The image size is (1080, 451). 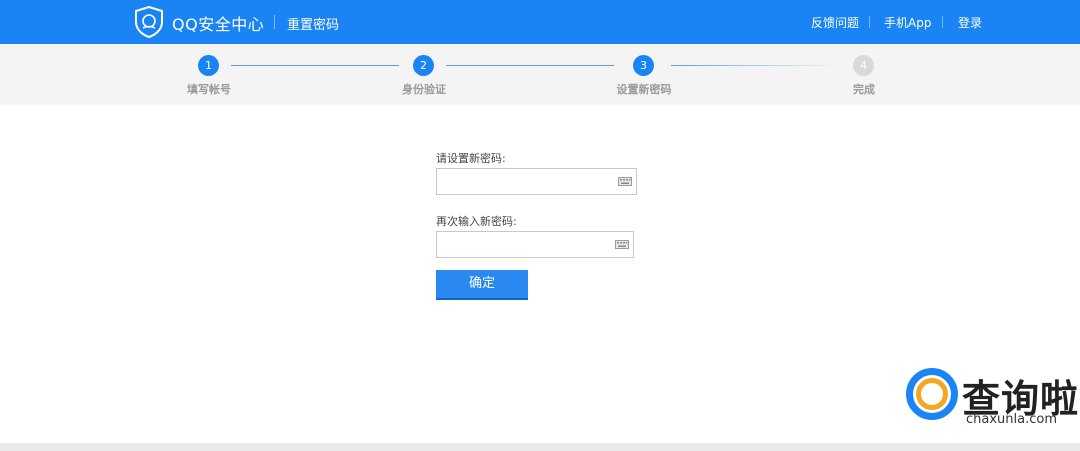 I want to click on step-4-label: 完成, so click(x=864, y=89).